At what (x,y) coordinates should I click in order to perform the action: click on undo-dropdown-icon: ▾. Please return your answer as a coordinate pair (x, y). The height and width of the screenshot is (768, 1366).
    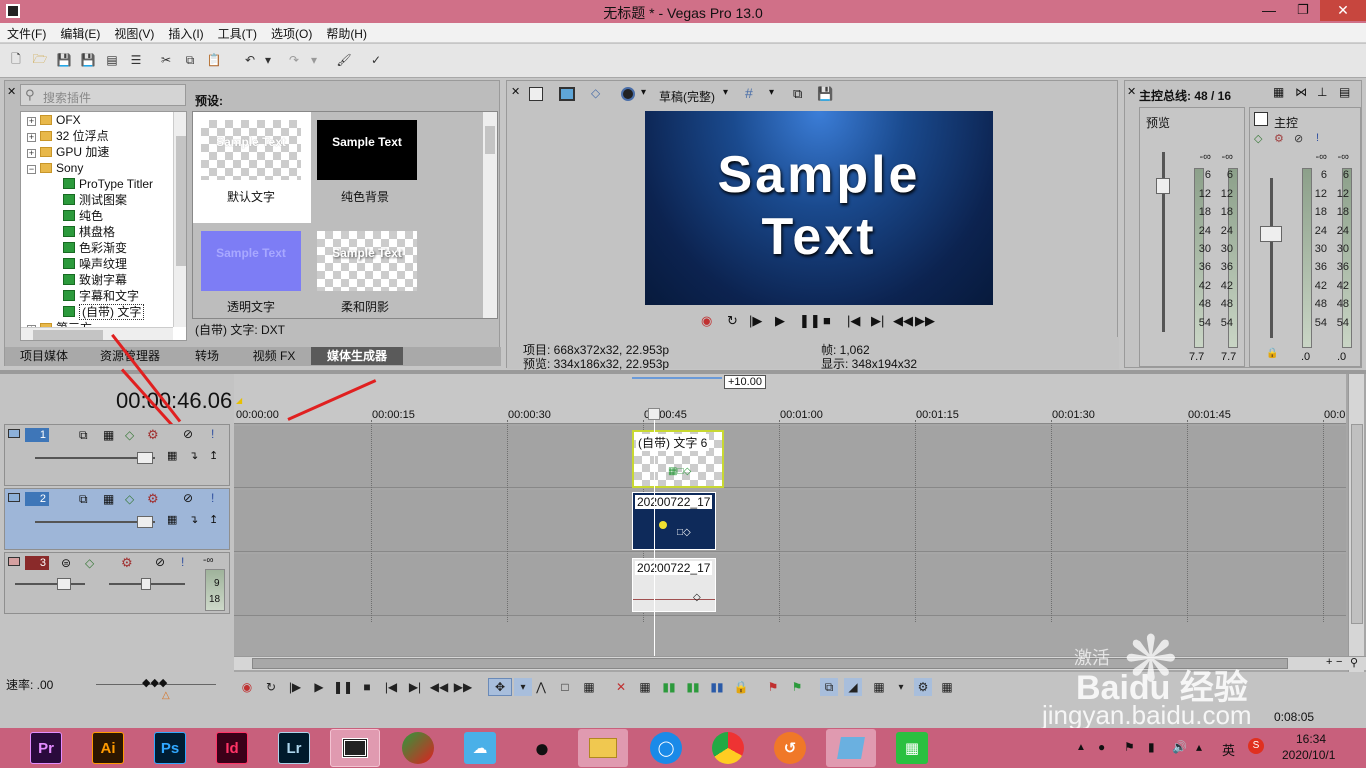
    Looking at the image, I should click on (268, 60).